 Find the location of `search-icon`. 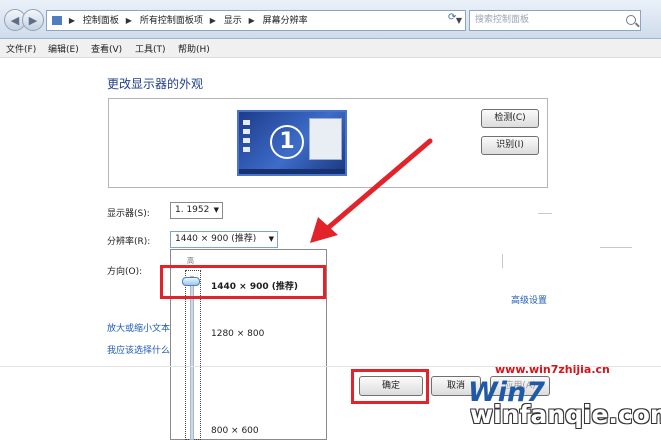

search-icon is located at coordinates (631, 20).